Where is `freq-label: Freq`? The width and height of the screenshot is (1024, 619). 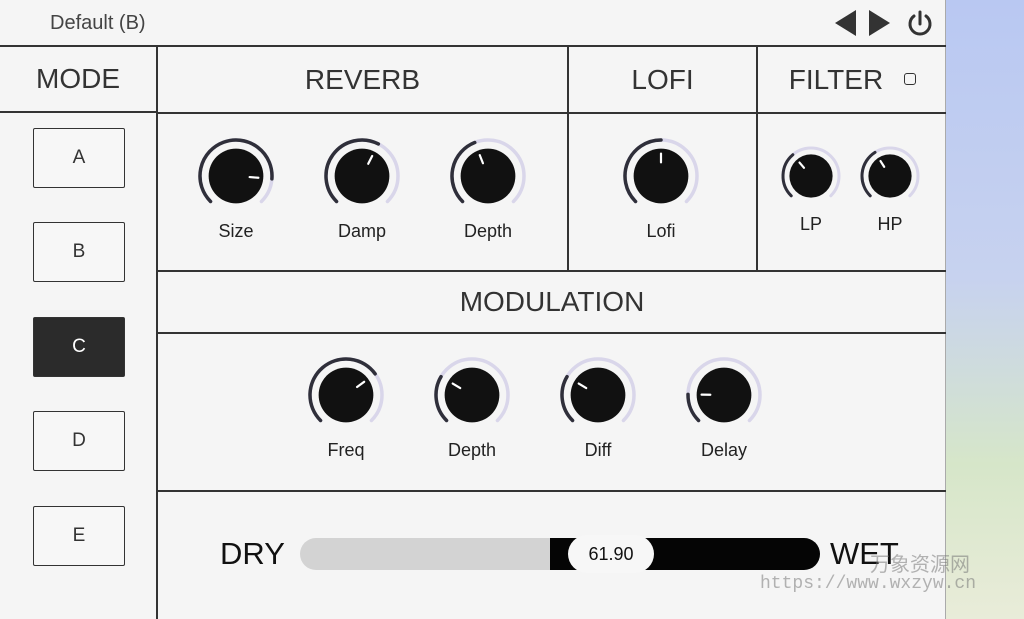
freq-label: Freq is located at coordinates (346, 450).